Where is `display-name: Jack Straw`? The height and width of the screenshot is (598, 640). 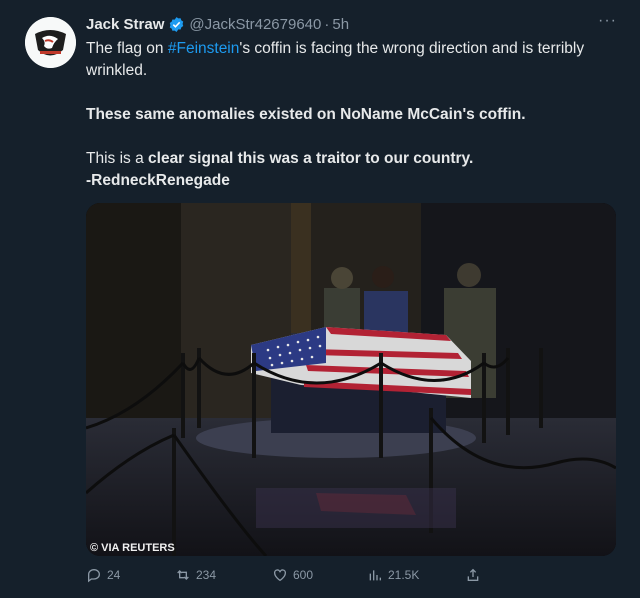 display-name: Jack Straw is located at coordinates (125, 24).